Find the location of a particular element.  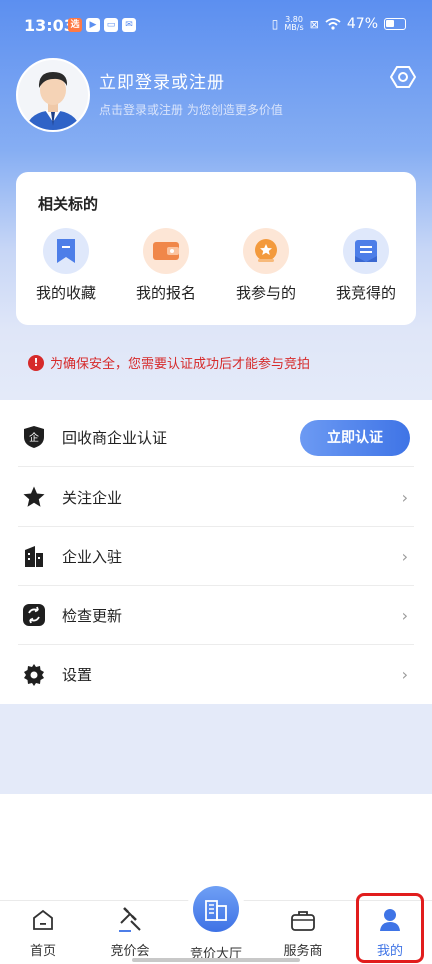

gavel-icon is located at coordinates (130, 920).